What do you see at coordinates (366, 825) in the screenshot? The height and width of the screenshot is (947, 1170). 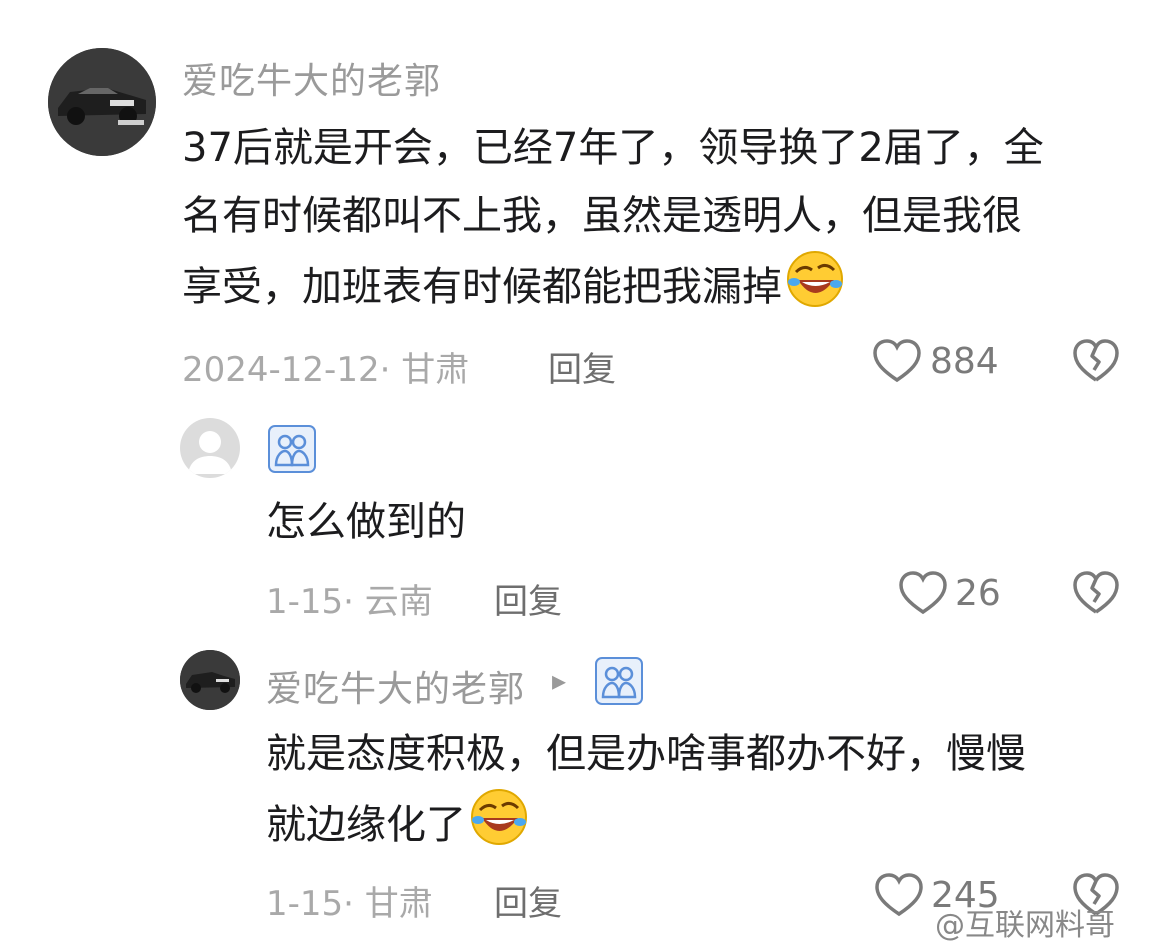 I see `reply-line-text: 就边缘化了` at bounding box center [366, 825].